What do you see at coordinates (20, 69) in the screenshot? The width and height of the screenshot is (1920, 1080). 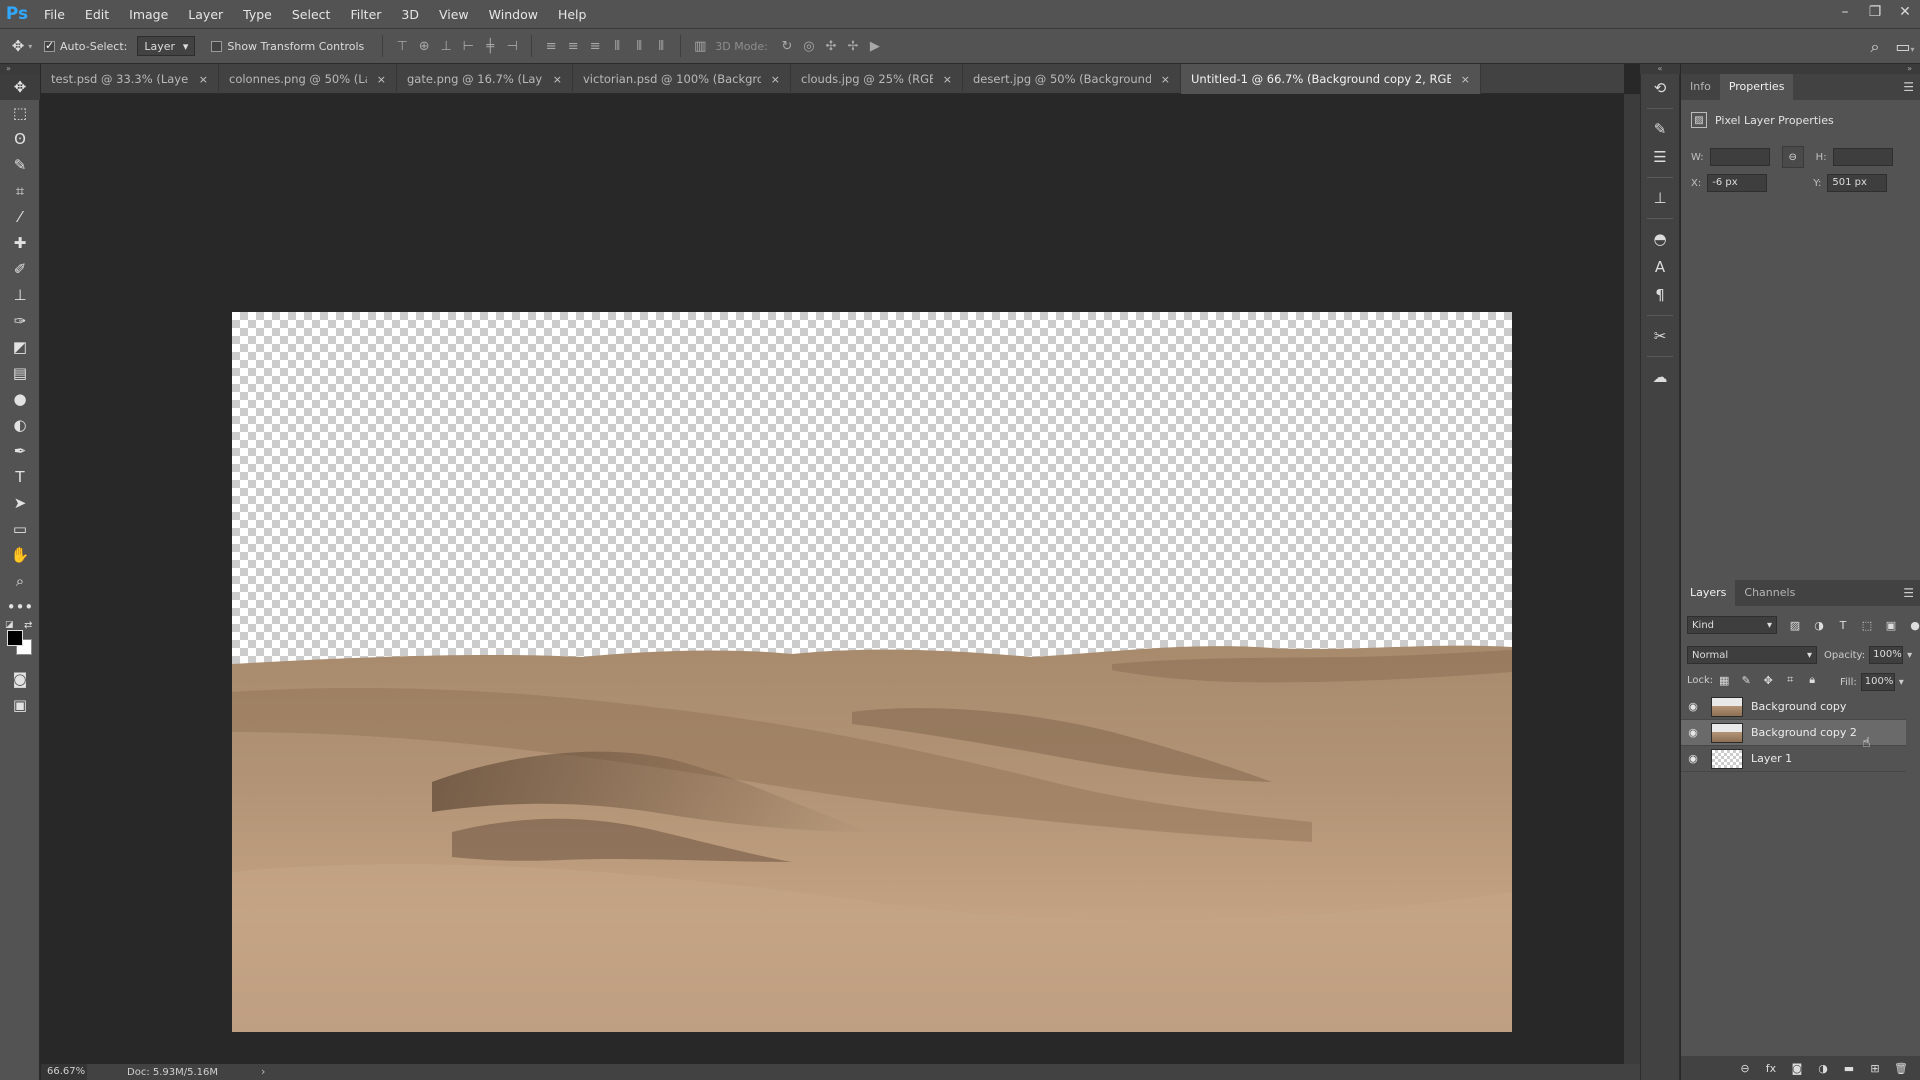 I see `toolbar-collapse-handle: »` at bounding box center [20, 69].